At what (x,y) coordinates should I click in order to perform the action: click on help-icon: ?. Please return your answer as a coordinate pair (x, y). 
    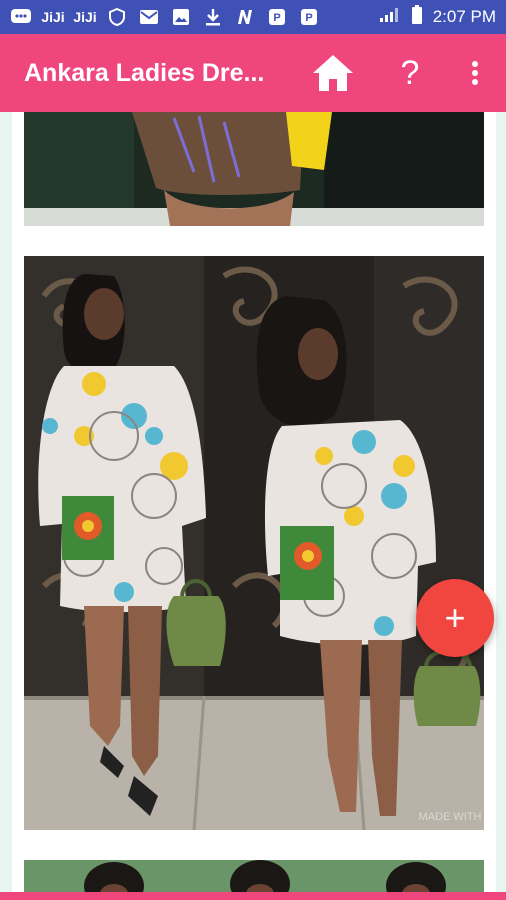
    Looking at the image, I should click on (410, 72).